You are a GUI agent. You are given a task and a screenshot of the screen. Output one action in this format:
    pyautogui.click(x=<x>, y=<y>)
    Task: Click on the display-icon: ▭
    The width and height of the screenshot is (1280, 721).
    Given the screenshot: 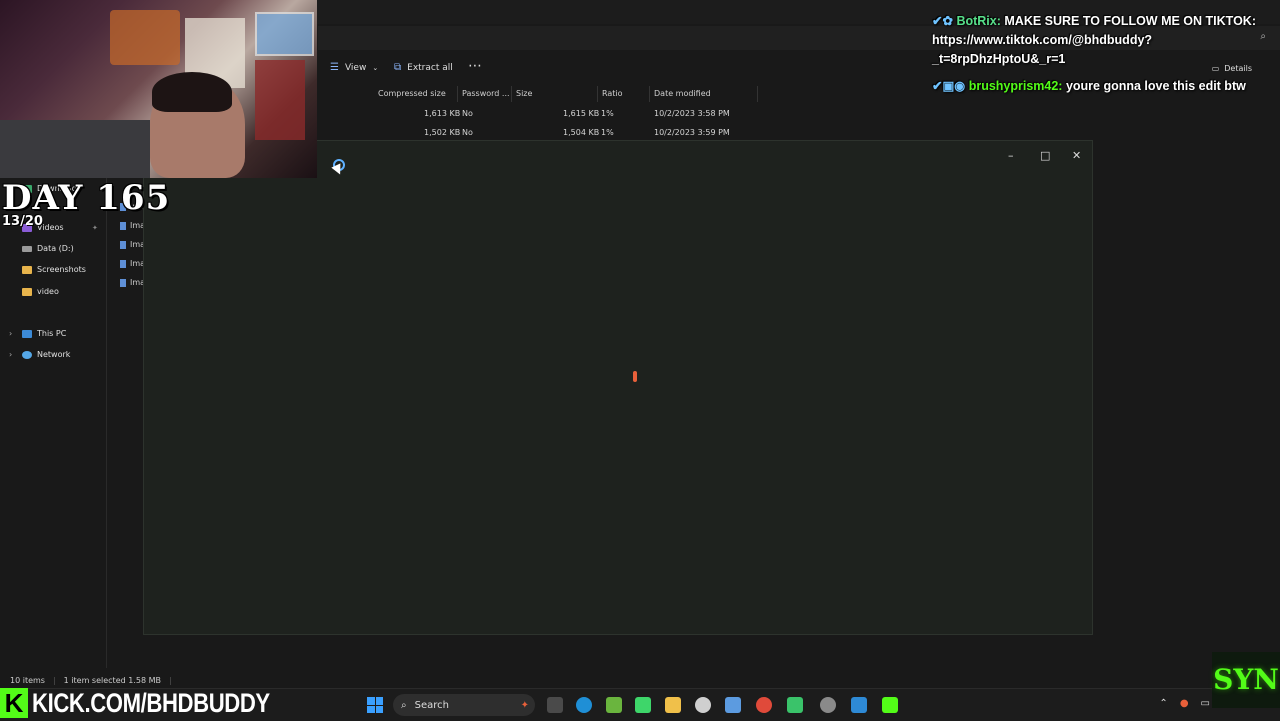 What is the action you would take?
    pyautogui.click(x=1205, y=703)
    